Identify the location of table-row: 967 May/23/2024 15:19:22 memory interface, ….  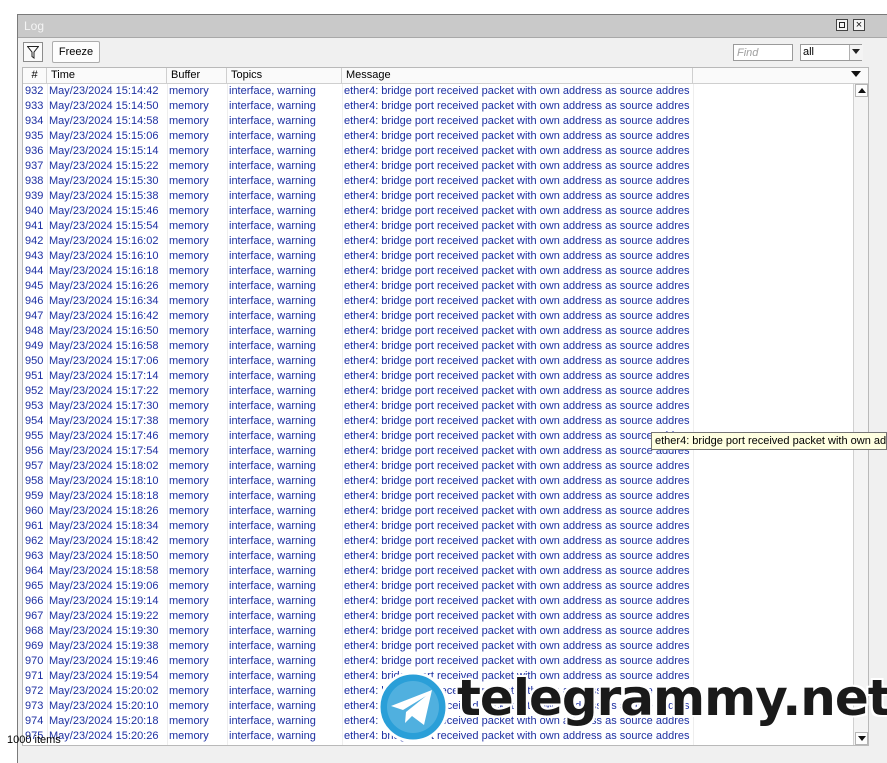
(438, 616).